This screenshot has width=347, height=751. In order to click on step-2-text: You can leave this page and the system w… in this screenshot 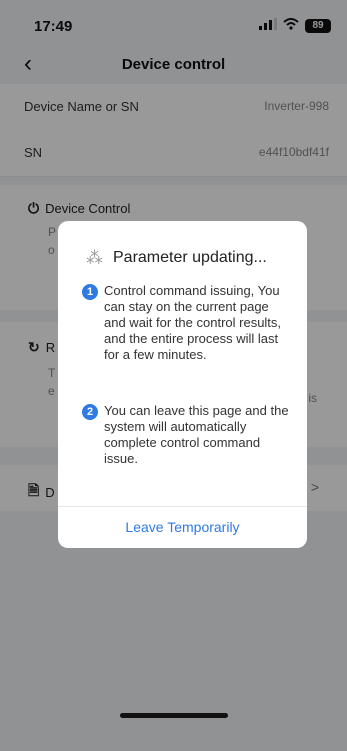, I will do `click(196, 434)`.